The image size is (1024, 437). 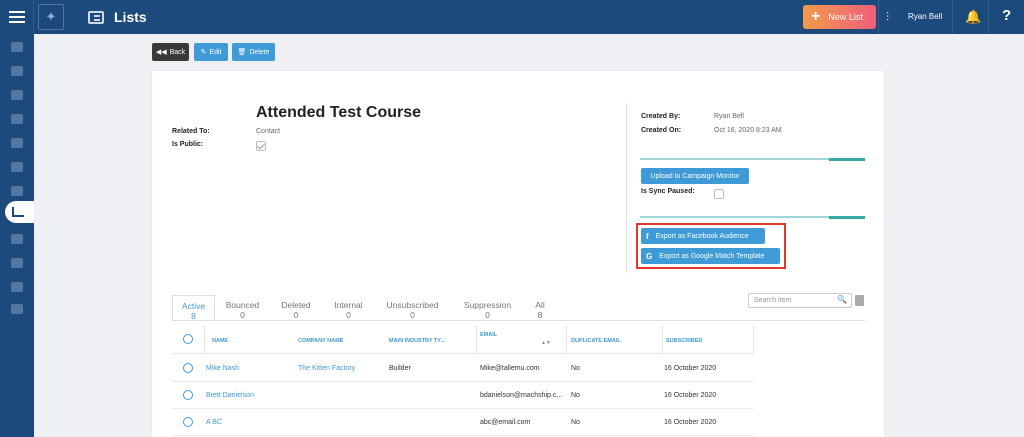 I want to click on search-icon: 🔍, so click(x=842, y=299).